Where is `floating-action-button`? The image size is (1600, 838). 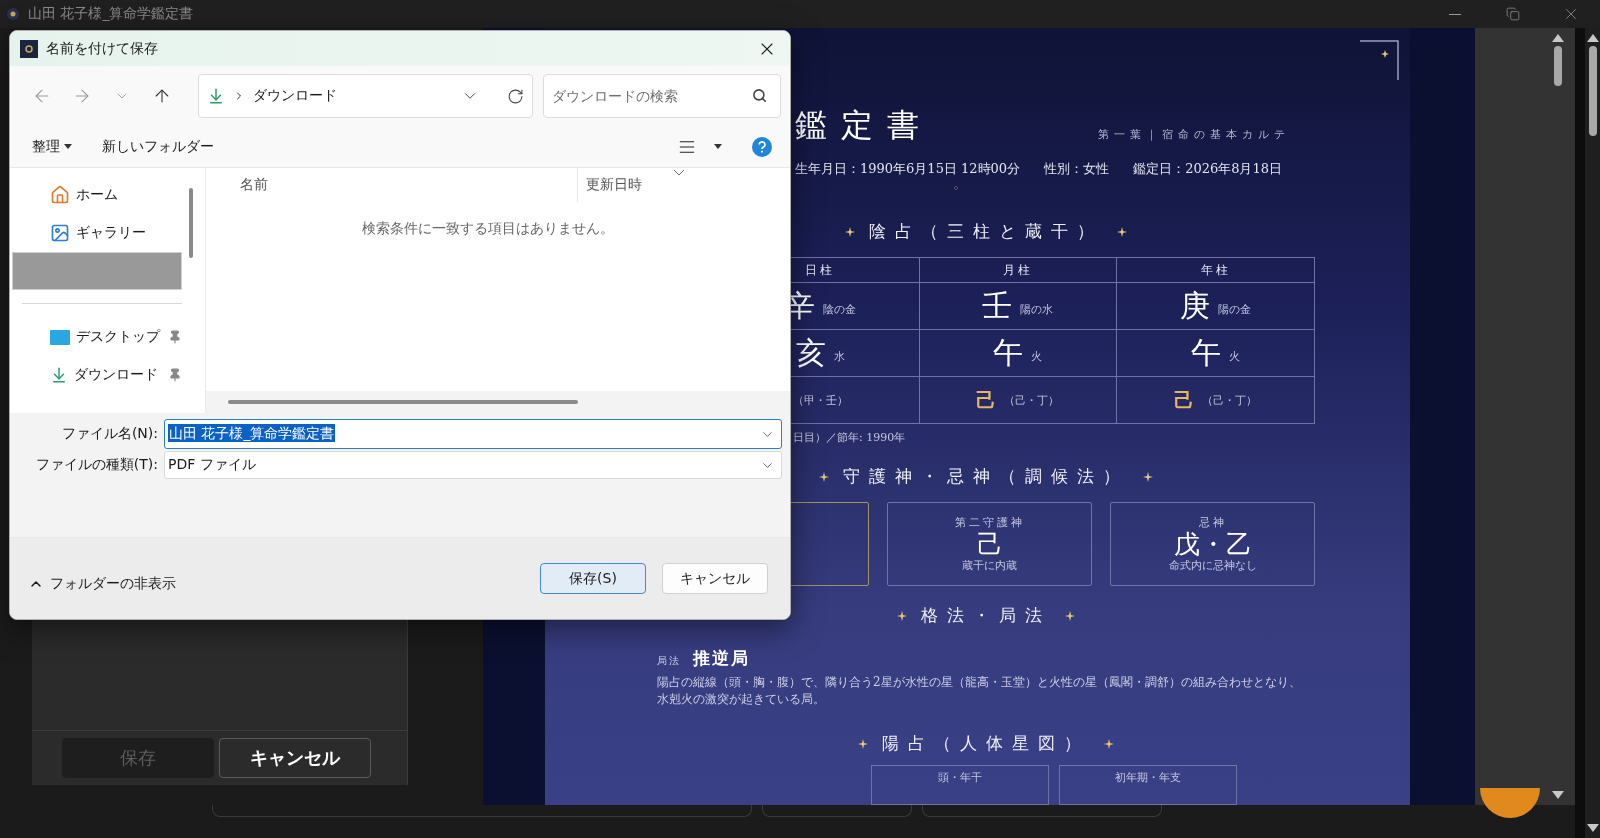 floating-action-button is located at coordinates (1510, 803).